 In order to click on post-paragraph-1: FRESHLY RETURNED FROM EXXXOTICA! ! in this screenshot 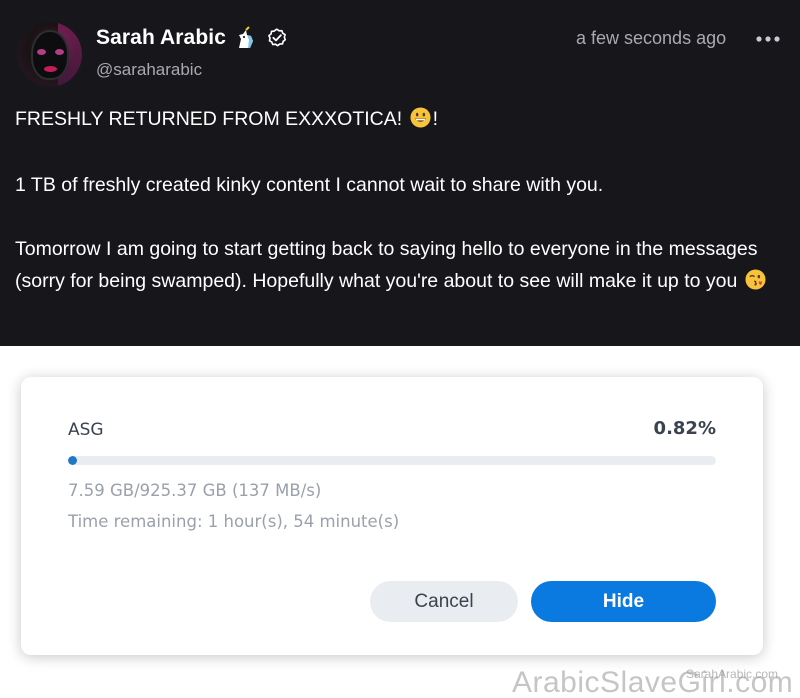, I will do `click(400, 119)`.